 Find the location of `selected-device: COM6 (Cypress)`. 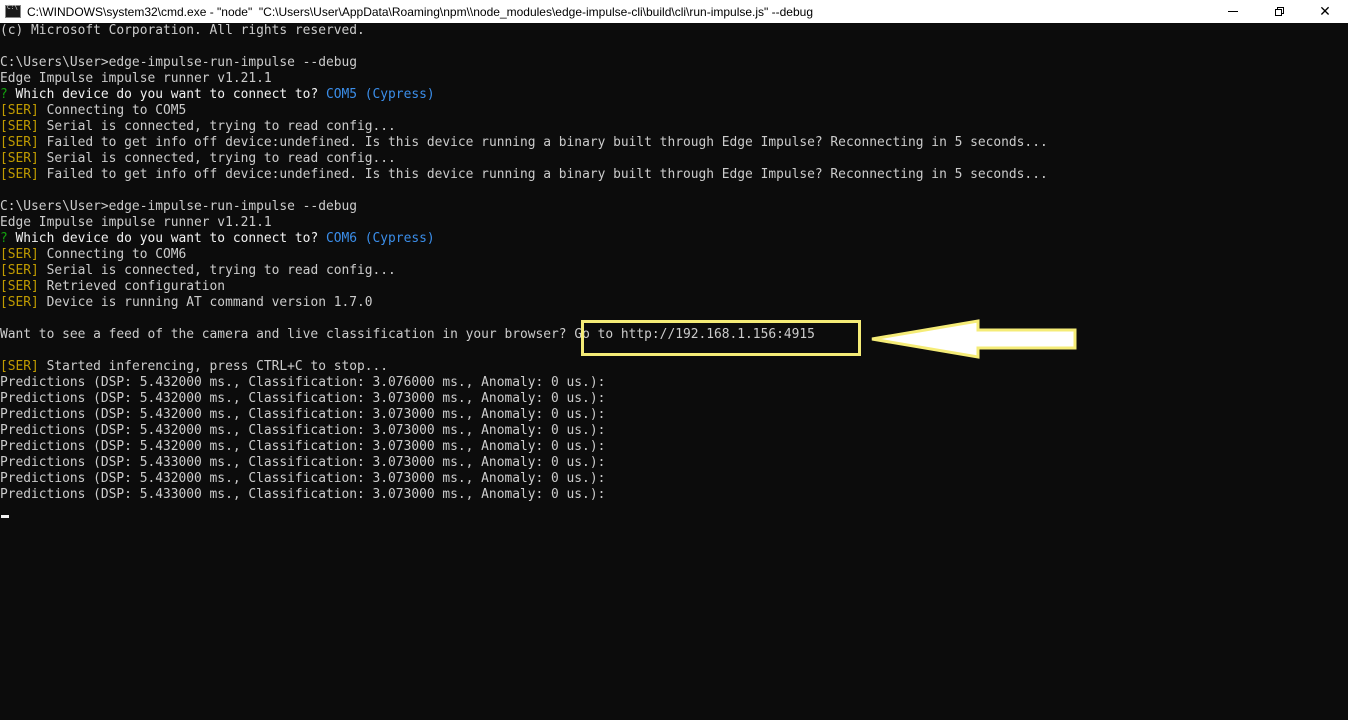

selected-device: COM6 (Cypress) is located at coordinates (376, 238).